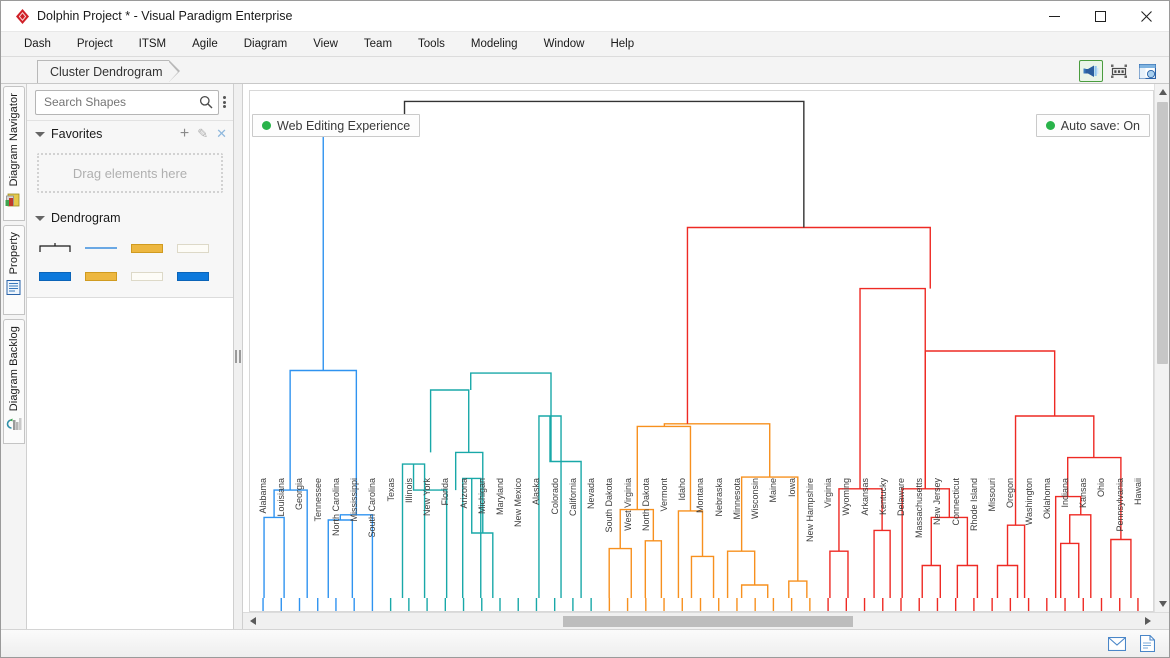 This screenshot has height=658, width=1170. Describe the element at coordinates (682, 489) in the screenshot. I see `dendrogram-leaf-label: Idaho` at that location.